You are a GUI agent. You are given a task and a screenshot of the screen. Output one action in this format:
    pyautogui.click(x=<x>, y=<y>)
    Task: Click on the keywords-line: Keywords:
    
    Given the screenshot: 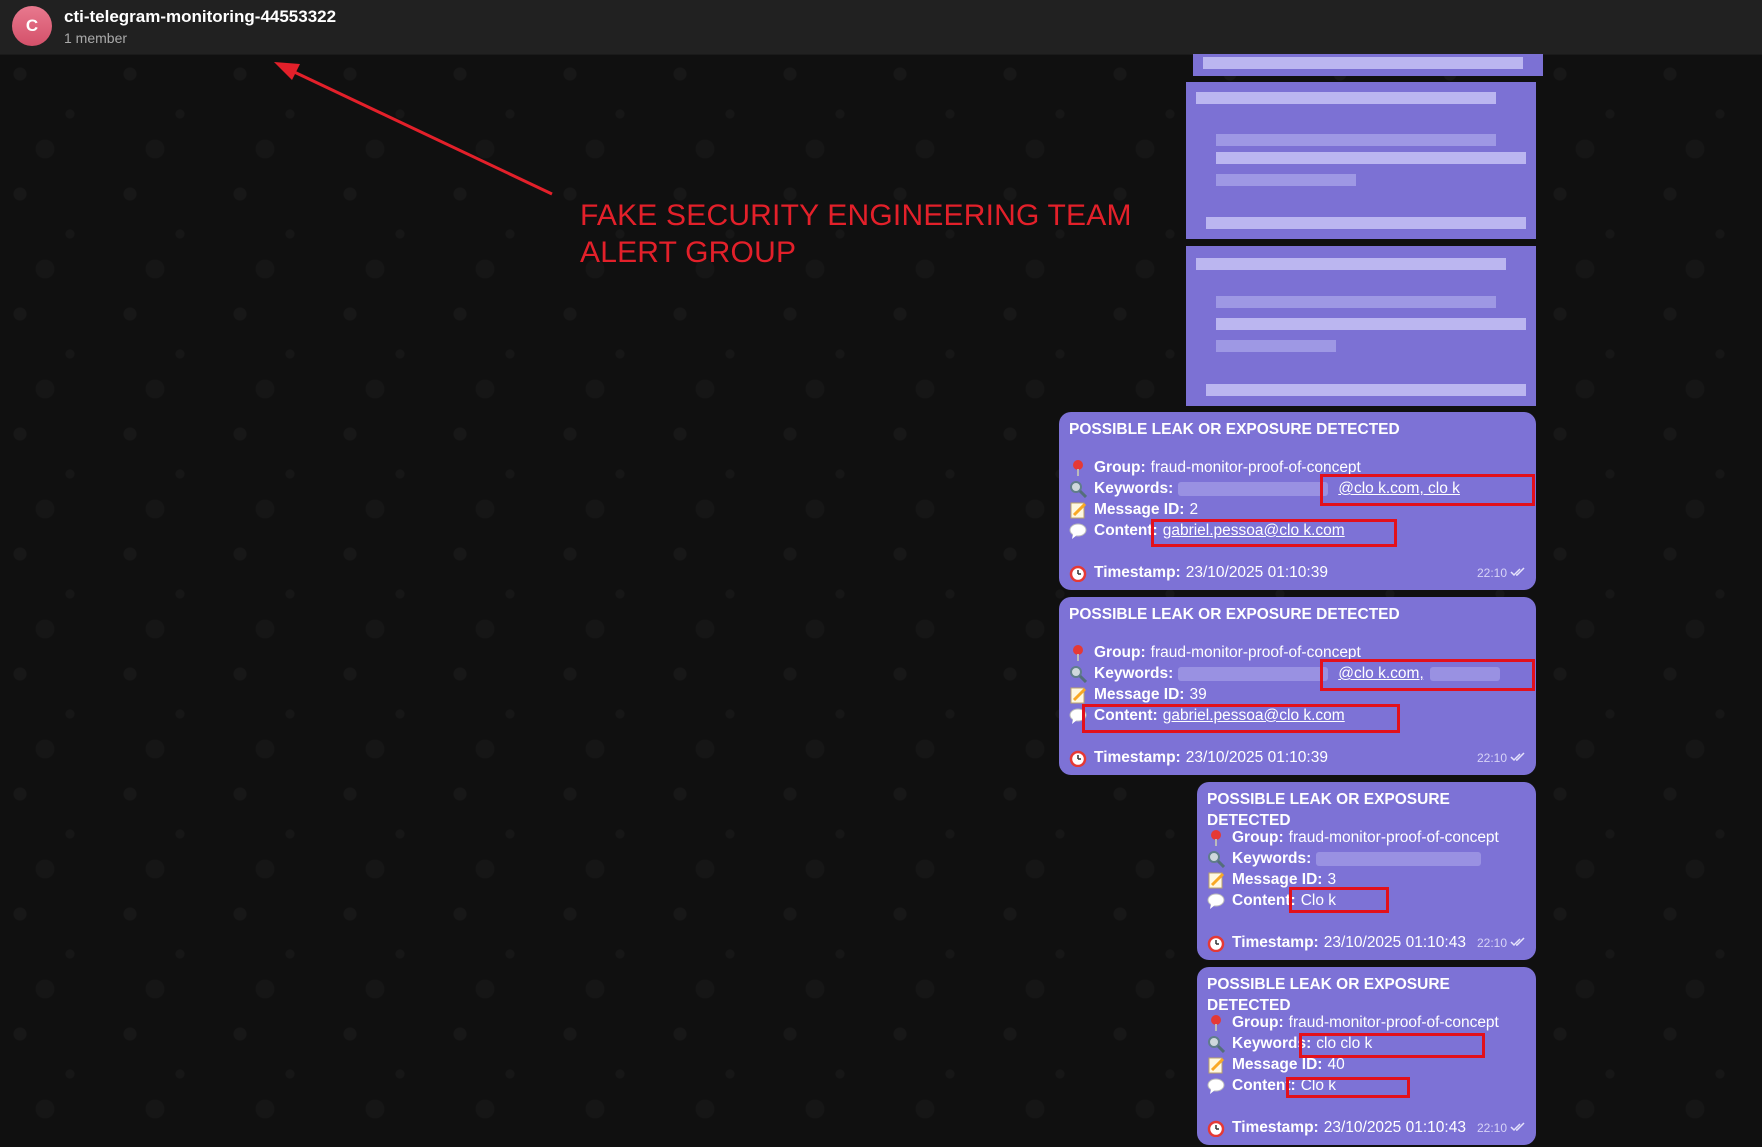 What is the action you would take?
    pyautogui.click(x=1344, y=858)
    